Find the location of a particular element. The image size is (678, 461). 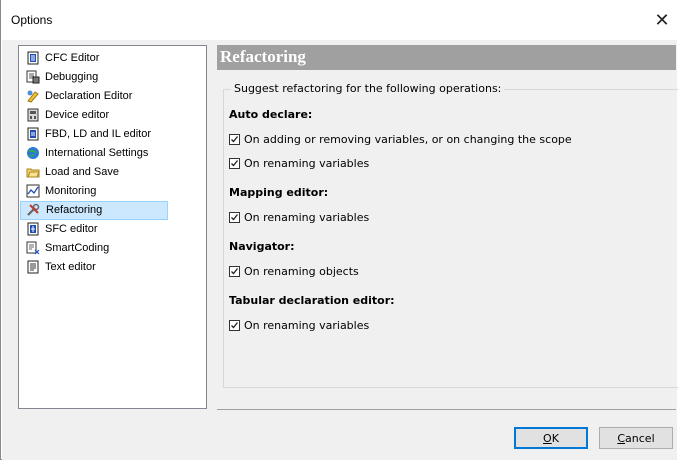

option-navigator-renaming: On renaming objects is located at coordinates (294, 271).